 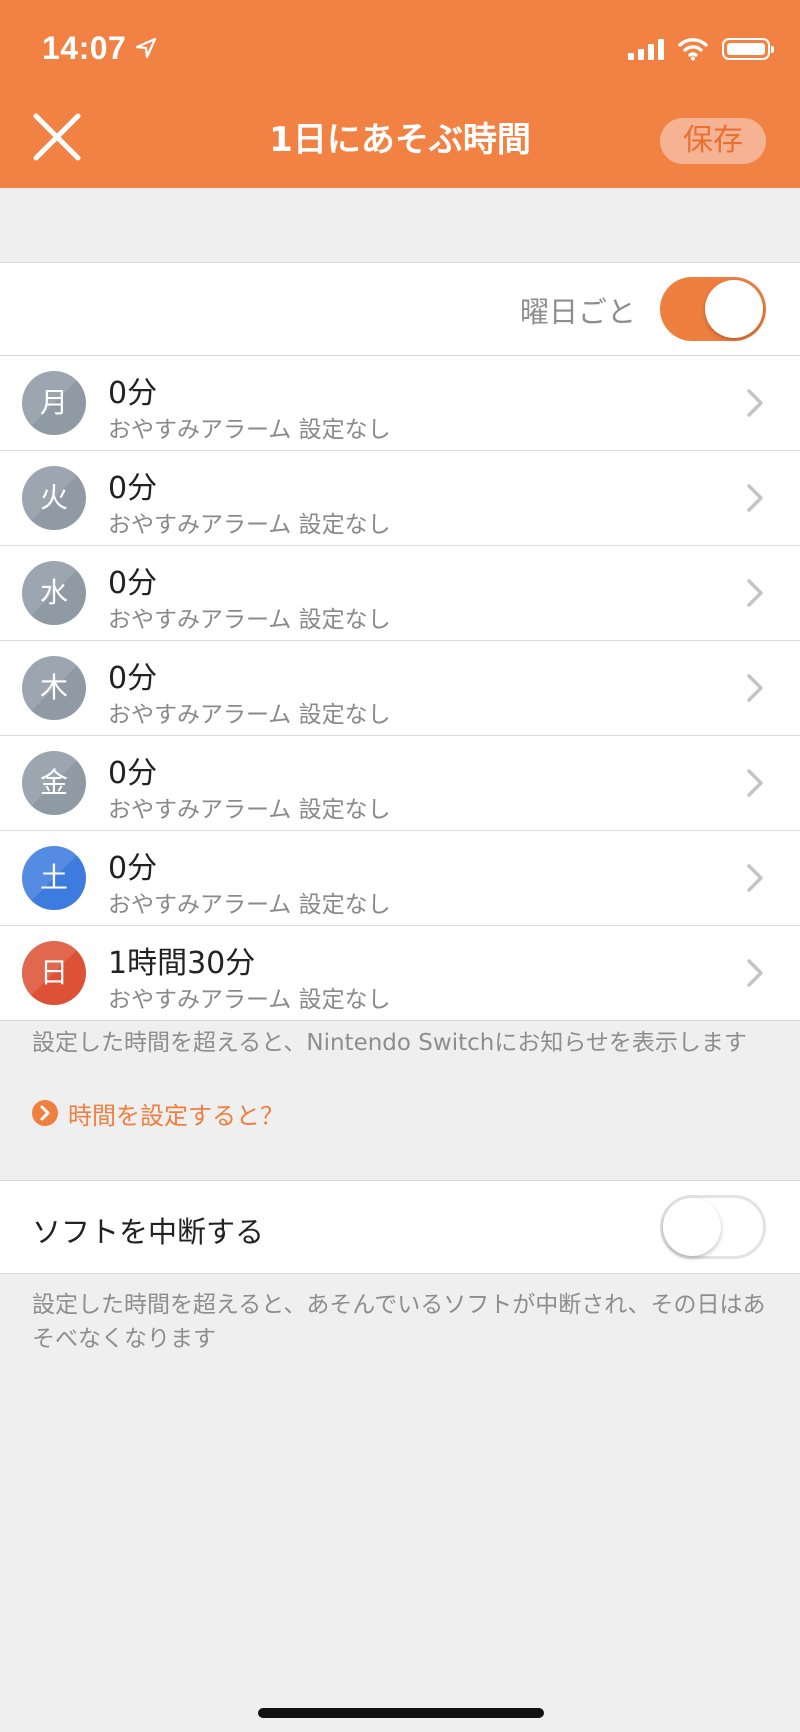 I want to click on weekday-toggle-switch, so click(x=713, y=309).